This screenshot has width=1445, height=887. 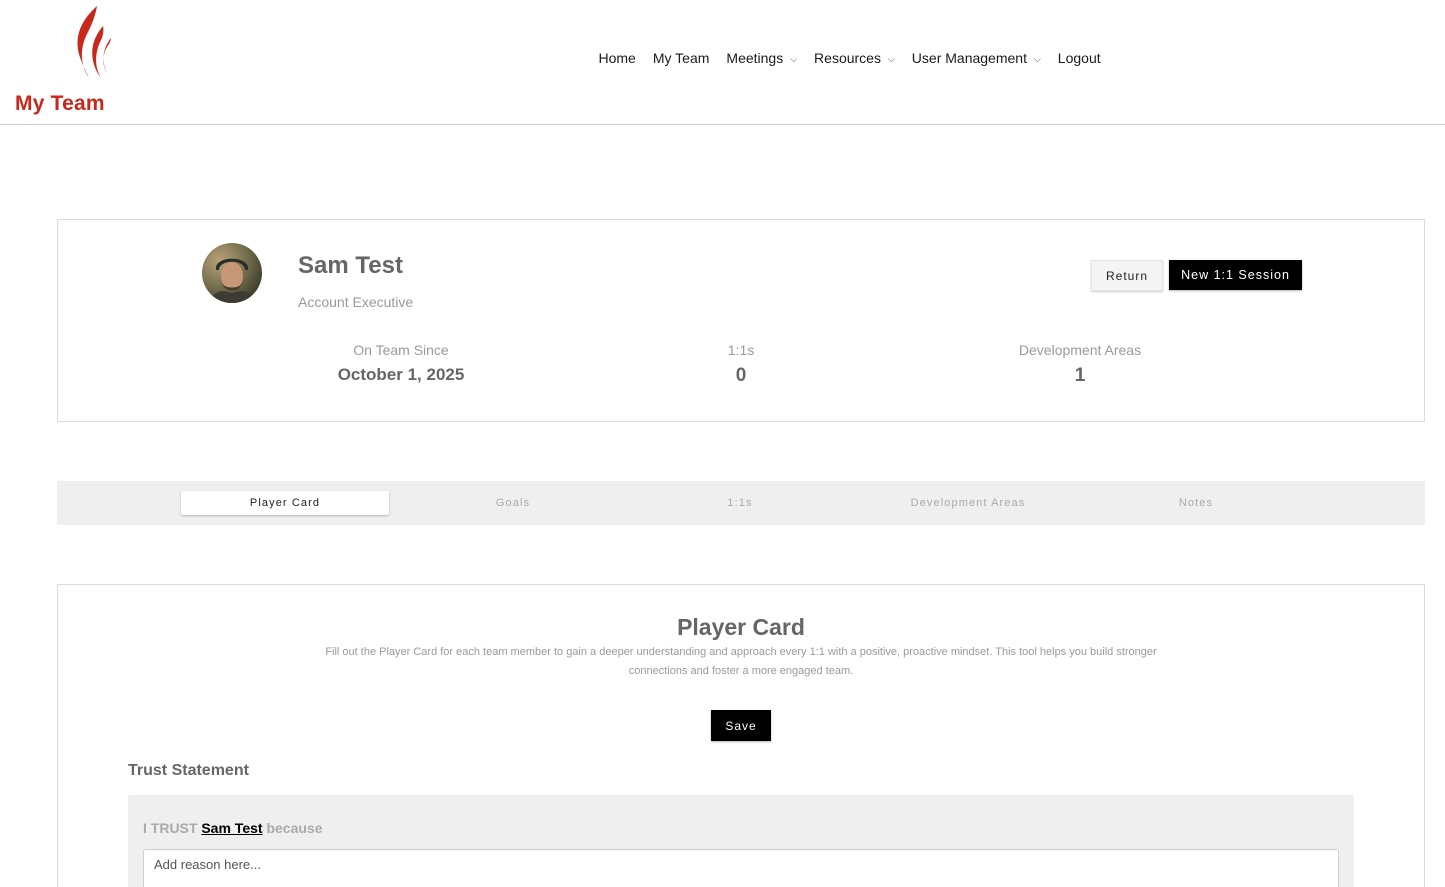 I want to click on nav-item-user-management: User Management ⌵, so click(x=976, y=58).